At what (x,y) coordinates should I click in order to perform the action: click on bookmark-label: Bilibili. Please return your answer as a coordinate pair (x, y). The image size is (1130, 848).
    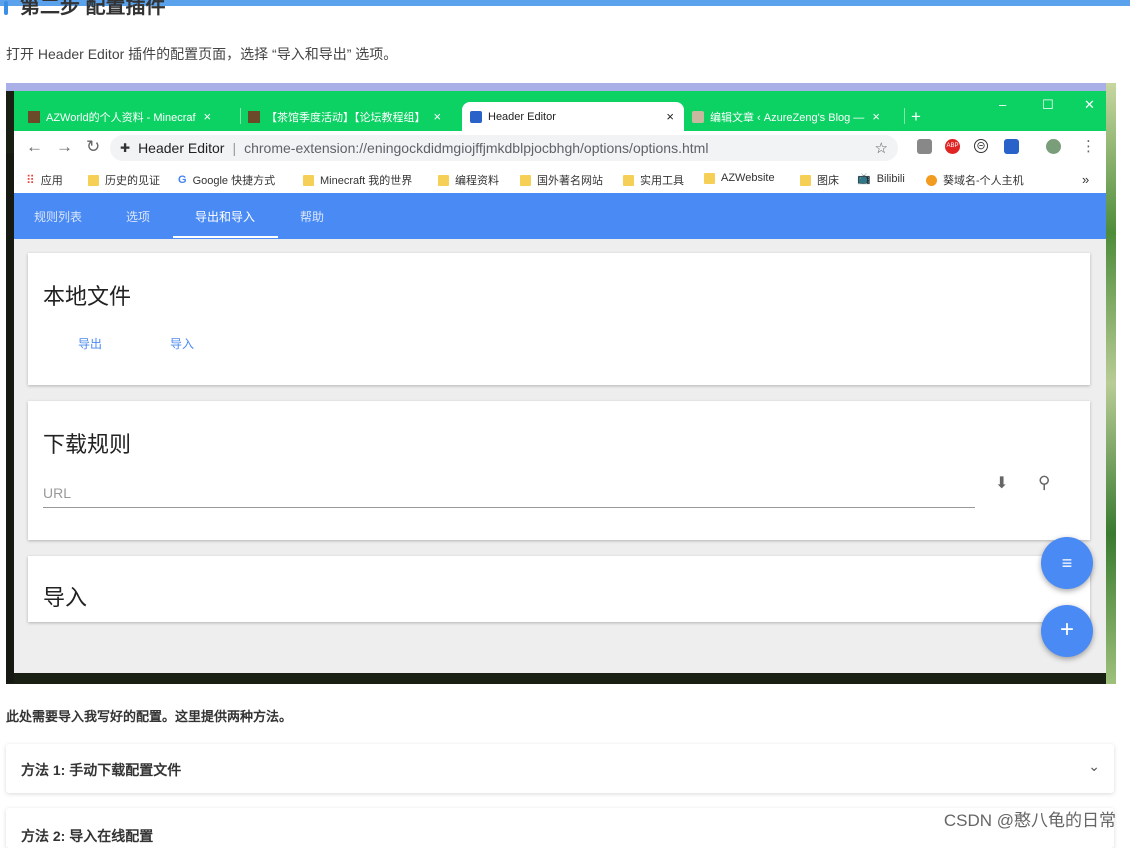
    Looking at the image, I should click on (890, 178).